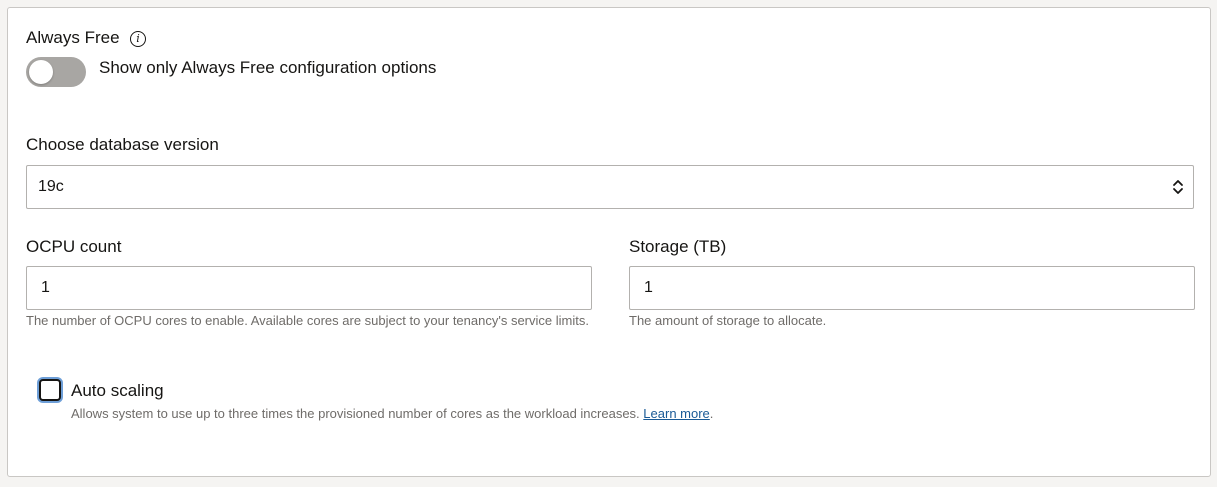 Image resolution: width=1217 pixels, height=487 pixels. I want to click on storage-label: Storage (TB), so click(678, 246).